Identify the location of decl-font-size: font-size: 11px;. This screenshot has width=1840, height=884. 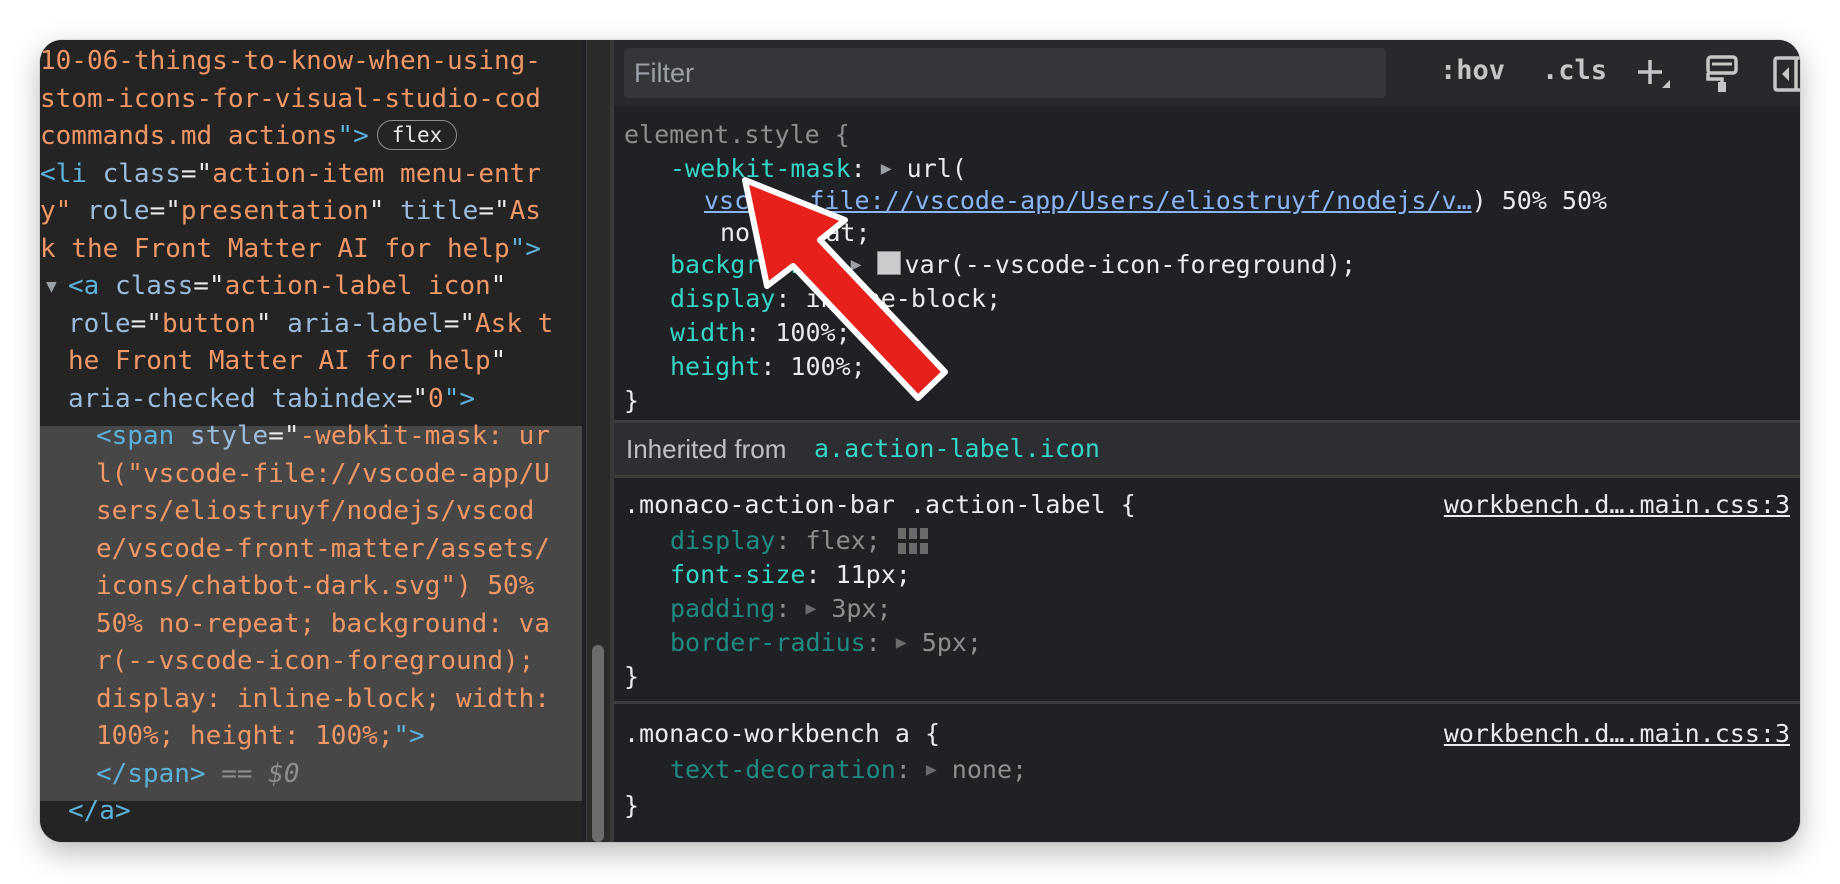
(790, 575).